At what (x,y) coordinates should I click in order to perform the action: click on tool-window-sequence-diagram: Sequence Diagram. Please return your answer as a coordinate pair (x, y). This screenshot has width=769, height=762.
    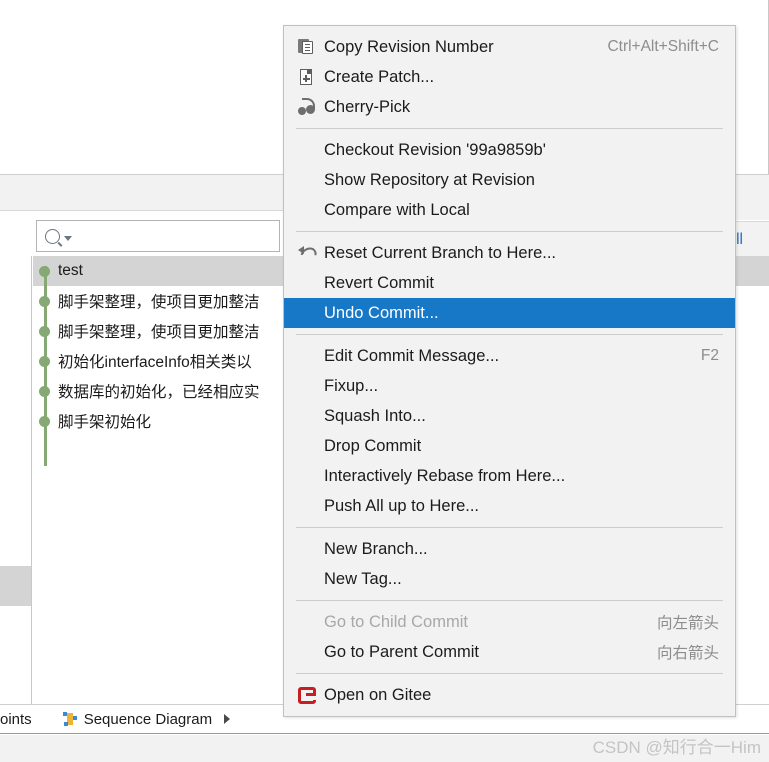
    Looking at the image, I should click on (146, 719).